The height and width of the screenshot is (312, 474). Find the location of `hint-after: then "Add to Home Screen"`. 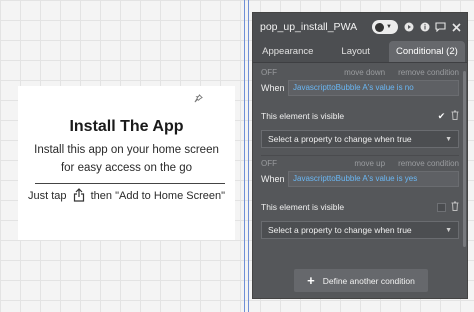

hint-after: then "Add to Home Screen" is located at coordinates (158, 196).